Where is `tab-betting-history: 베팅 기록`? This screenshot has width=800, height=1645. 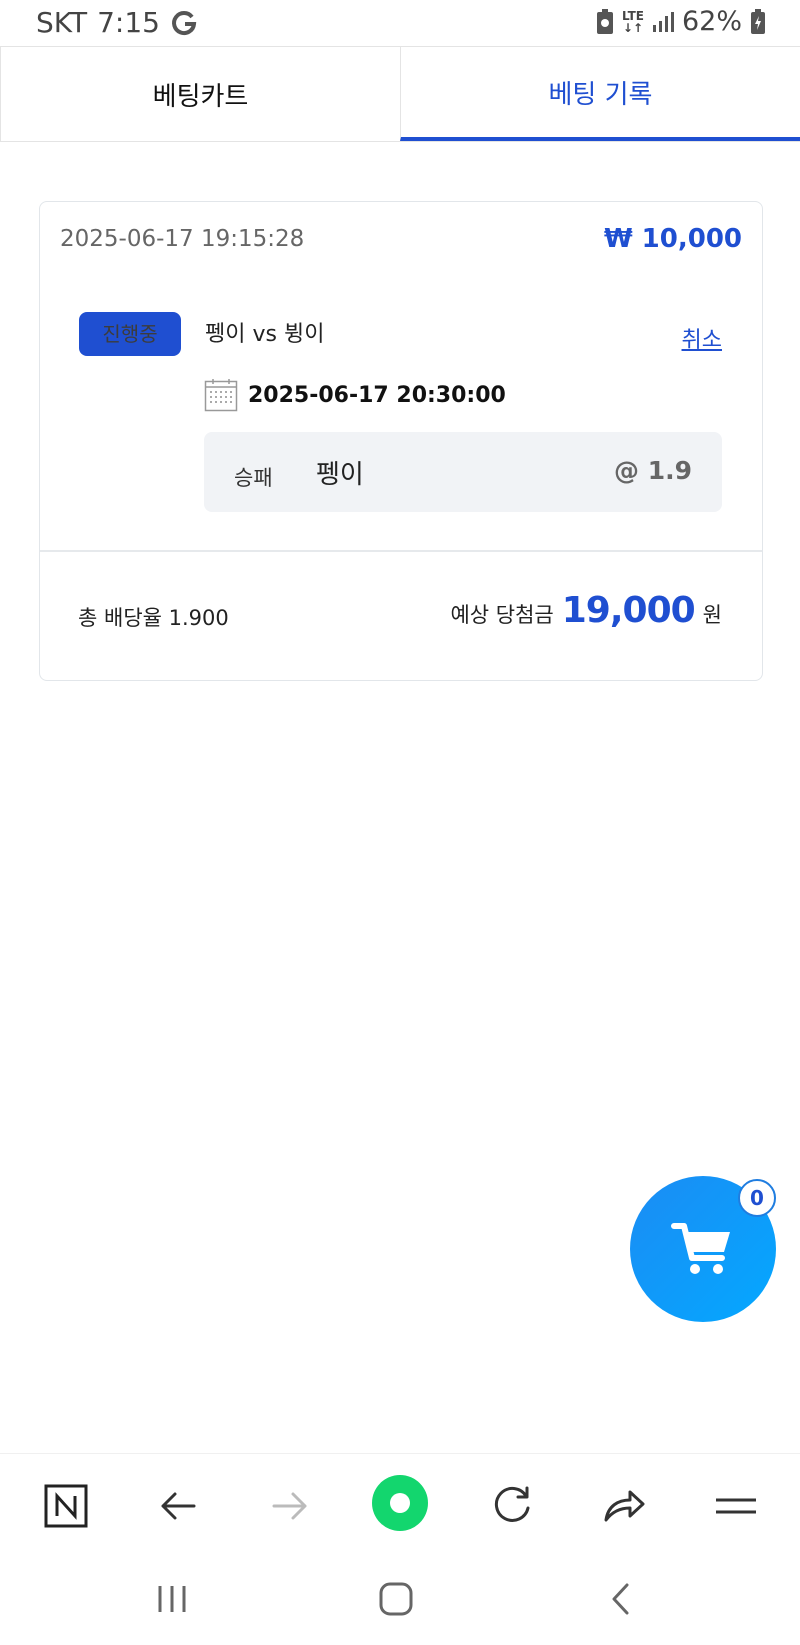 tab-betting-history: 베팅 기록 is located at coordinates (600, 94).